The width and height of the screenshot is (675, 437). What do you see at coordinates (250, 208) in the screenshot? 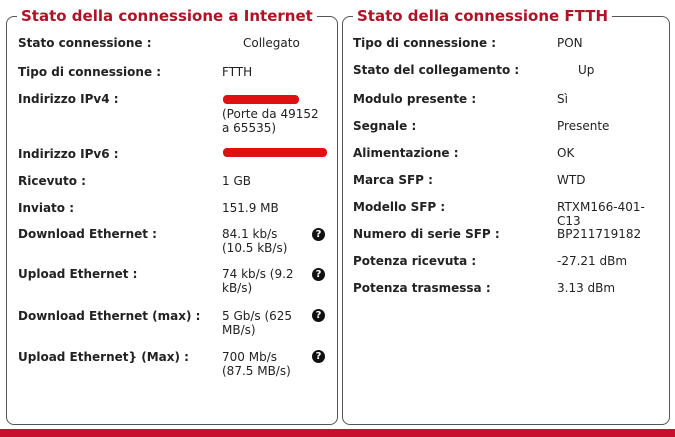
I see `value-sent: 151.9 MB` at bounding box center [250, 208].